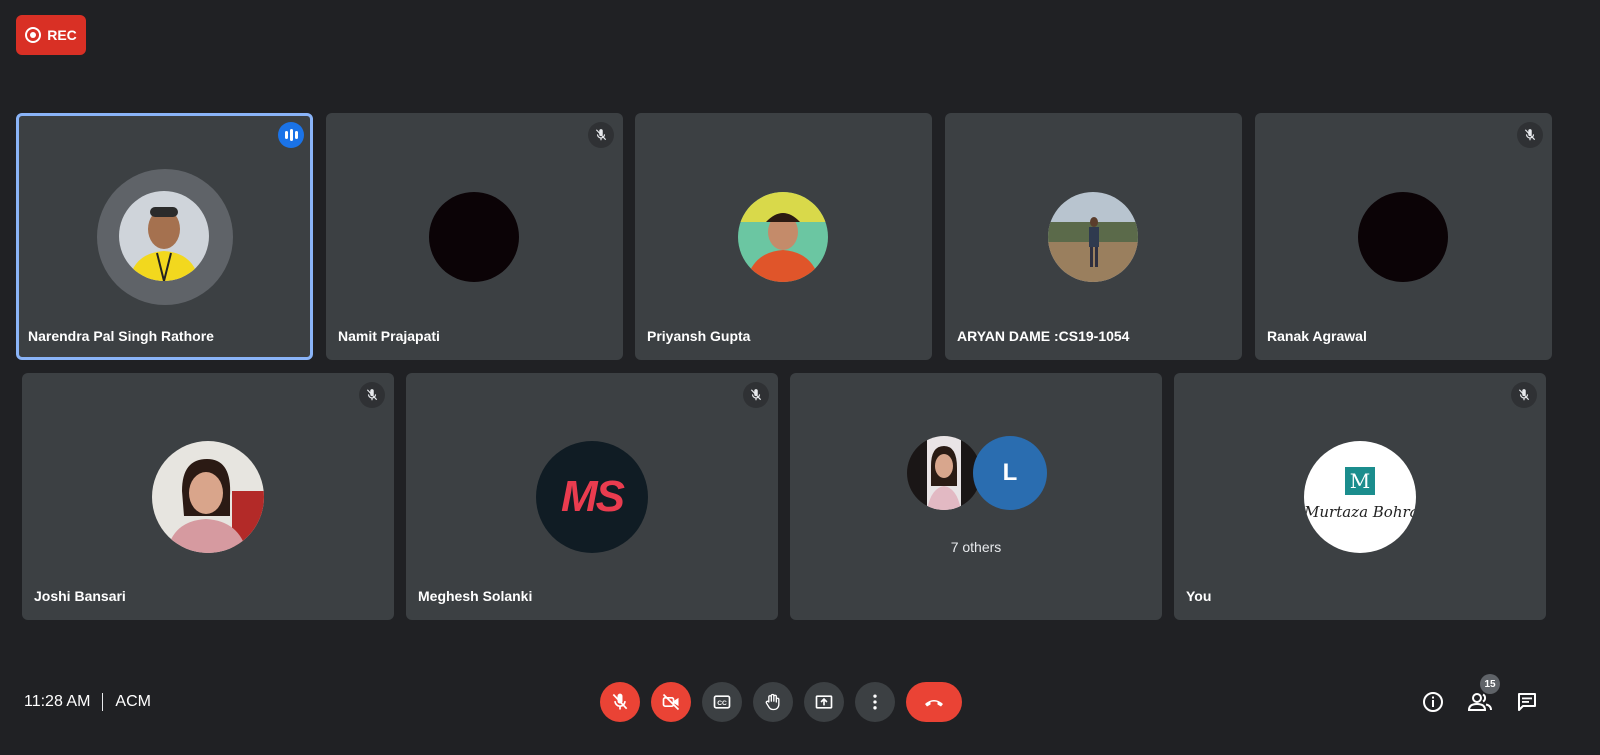 Image resolution: width=1600 pixels, height=755 pixels. I want to click on svg-text: CC, so click(722, 703).